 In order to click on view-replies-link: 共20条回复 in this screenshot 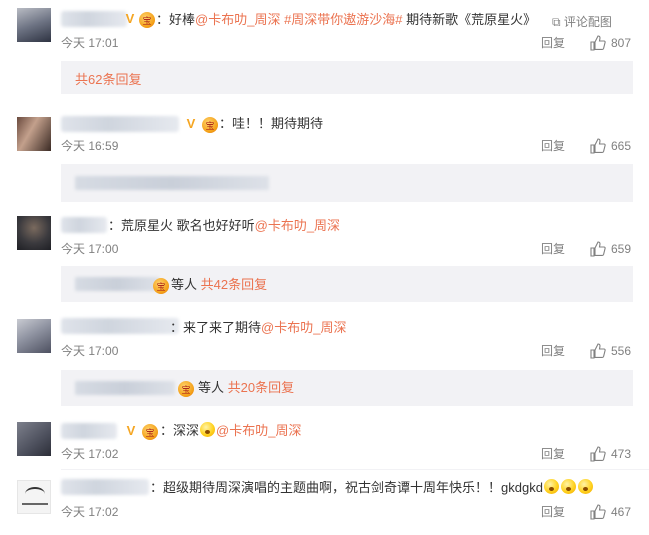, I will do `click(261, 387)`.